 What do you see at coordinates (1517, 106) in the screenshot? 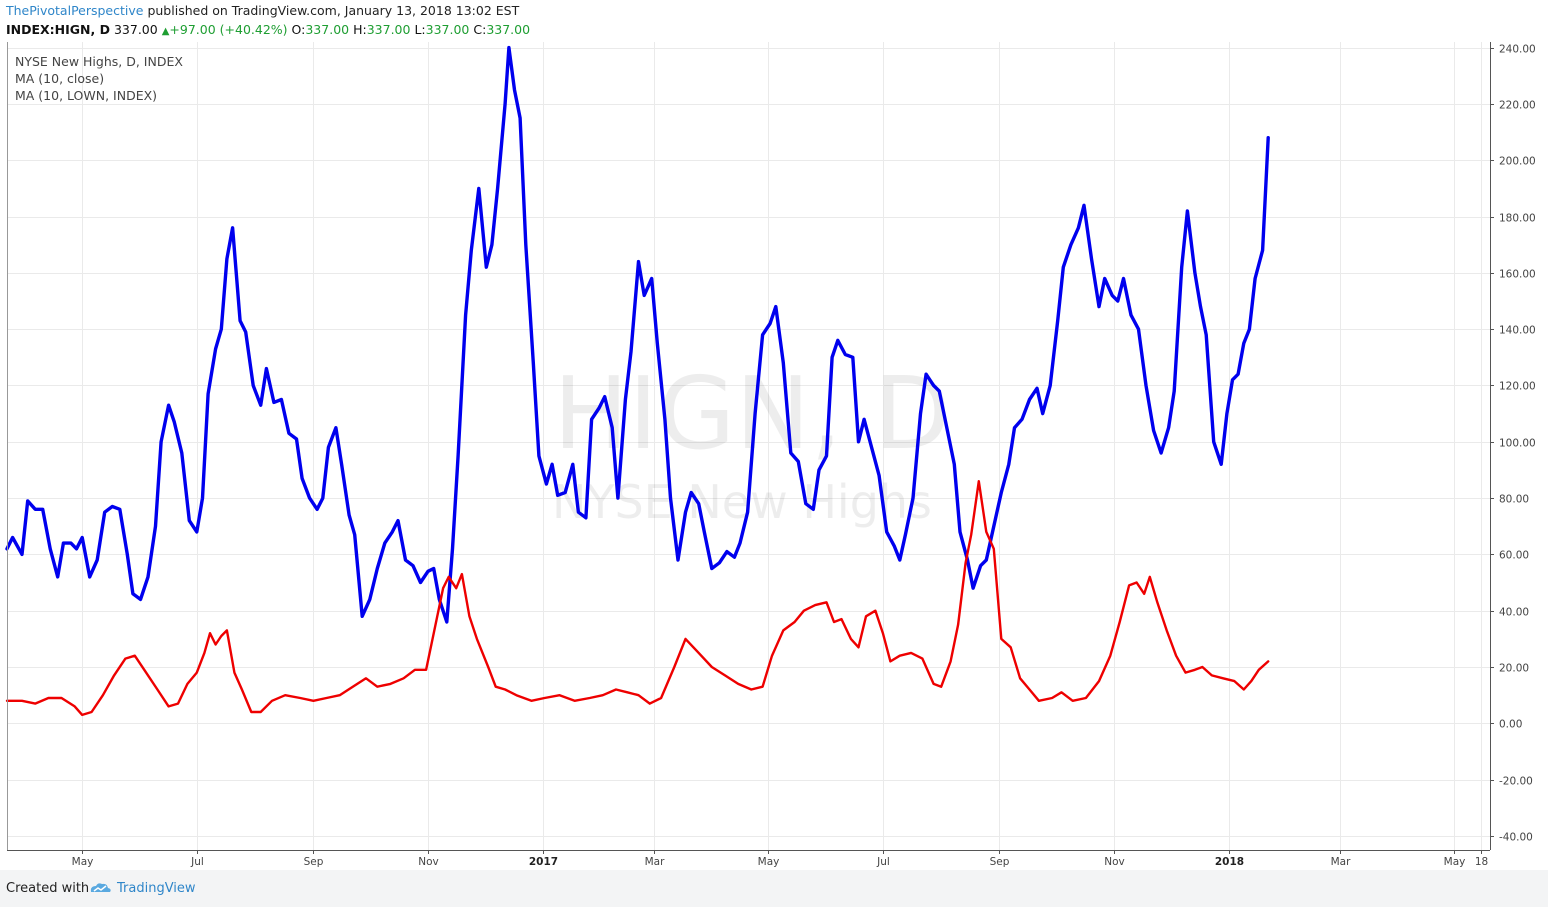
I see `y-tick-label: 220.00` at bounding box center [1517, 106].